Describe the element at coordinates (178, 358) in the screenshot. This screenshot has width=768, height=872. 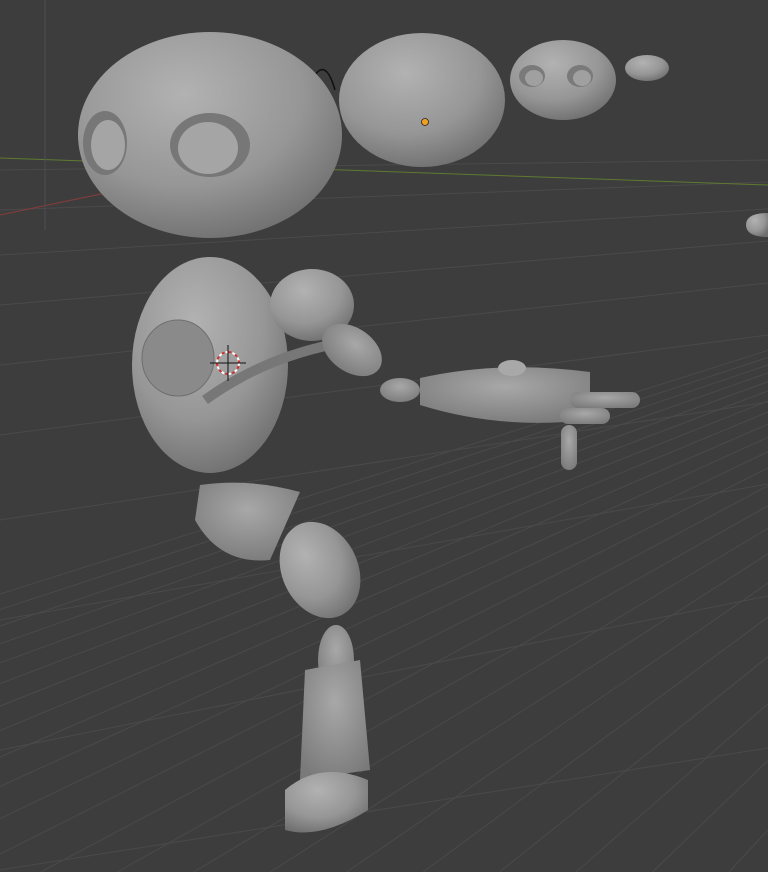
I see `chest-panel` at that location.